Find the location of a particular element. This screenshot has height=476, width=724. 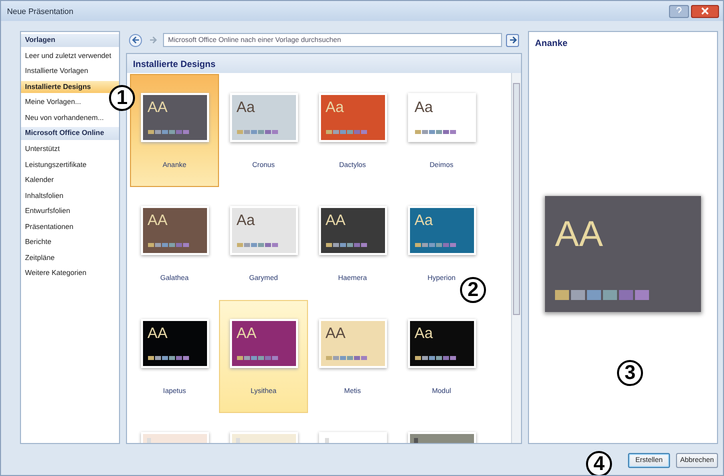

close-icon is located at coordinates (705, 11).